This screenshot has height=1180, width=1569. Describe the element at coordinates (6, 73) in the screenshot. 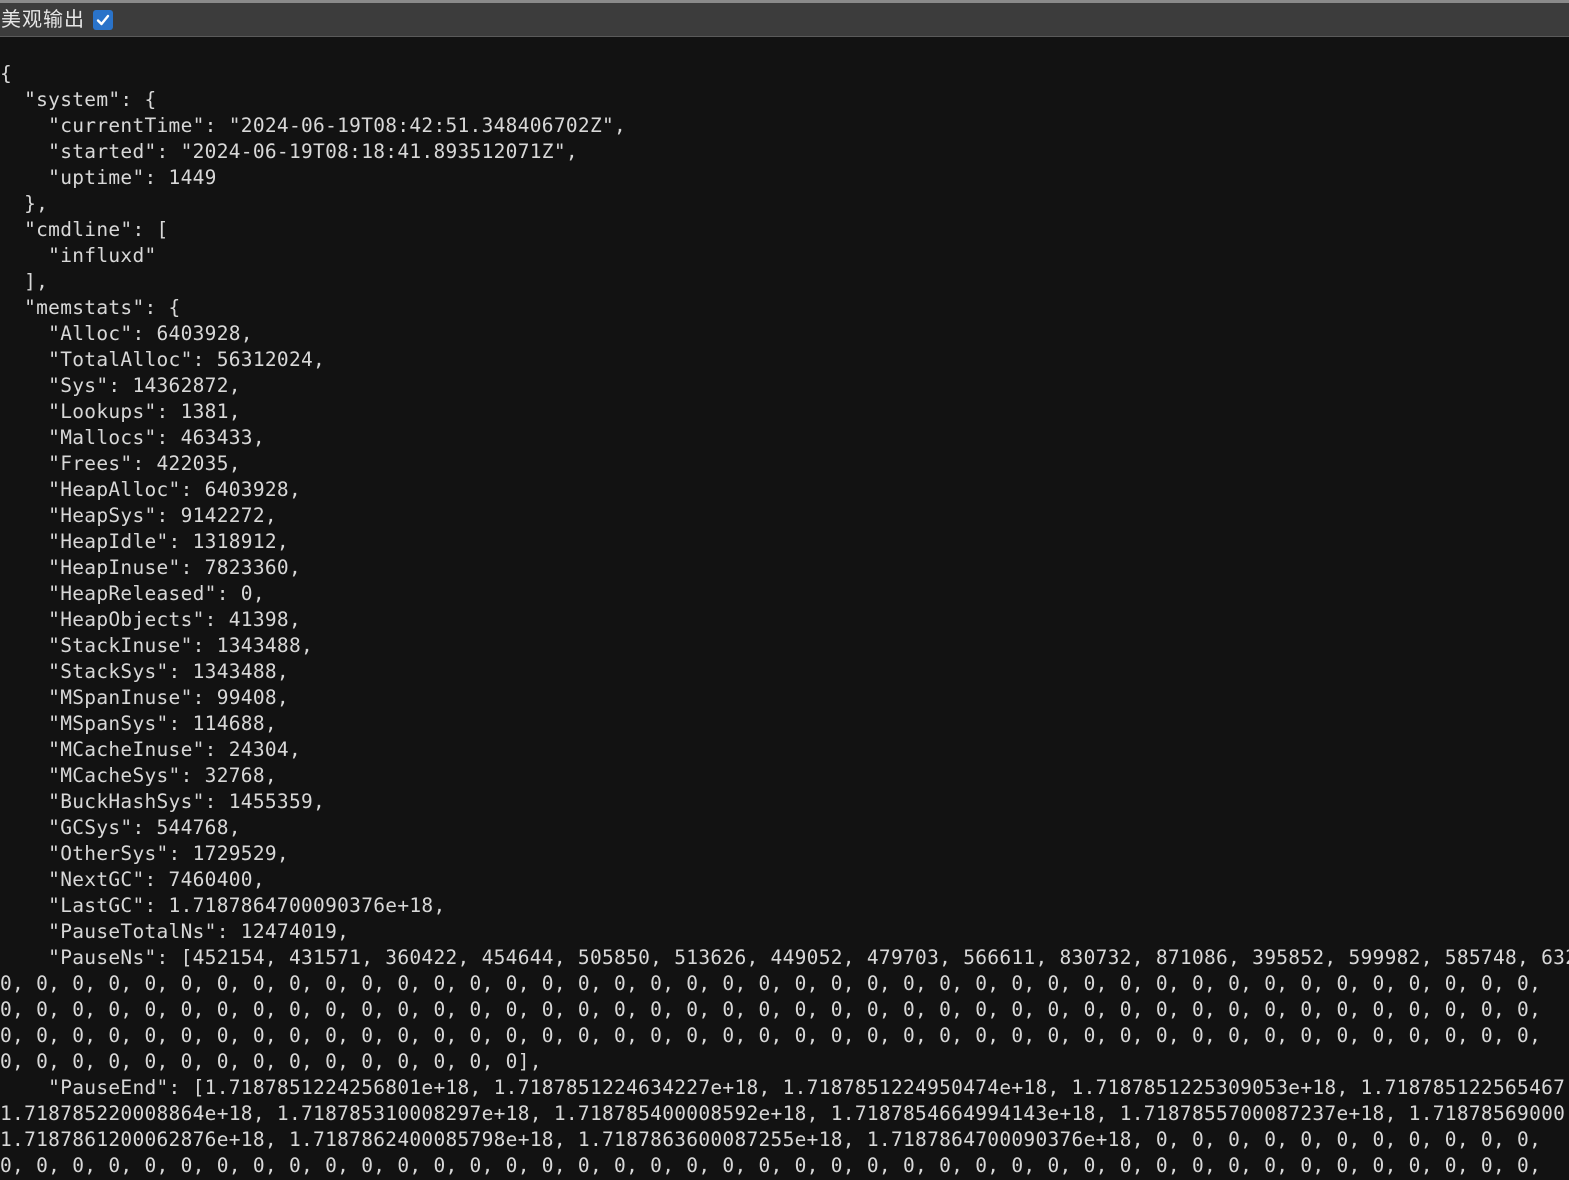

I see `json-line: {` at that location.